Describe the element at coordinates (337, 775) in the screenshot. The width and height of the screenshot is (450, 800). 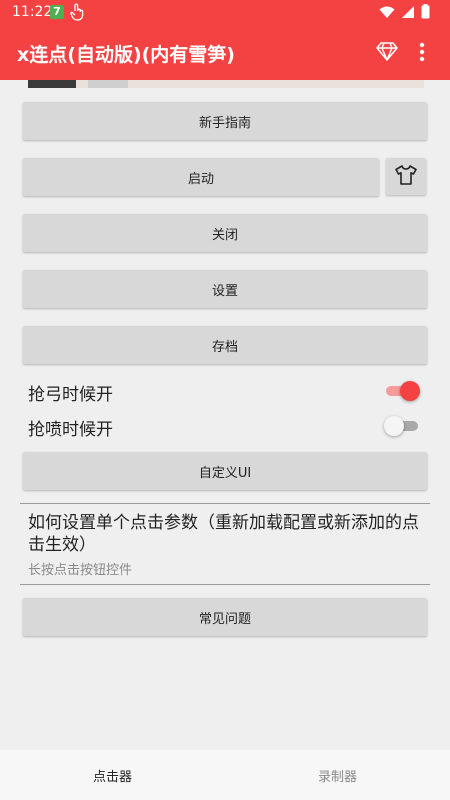
I see `tab-recorder: 录制器` at that location.